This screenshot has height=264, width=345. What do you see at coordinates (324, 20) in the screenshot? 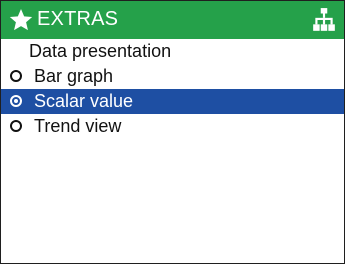
I see `tree-icon` at bounding box center [324, 20].